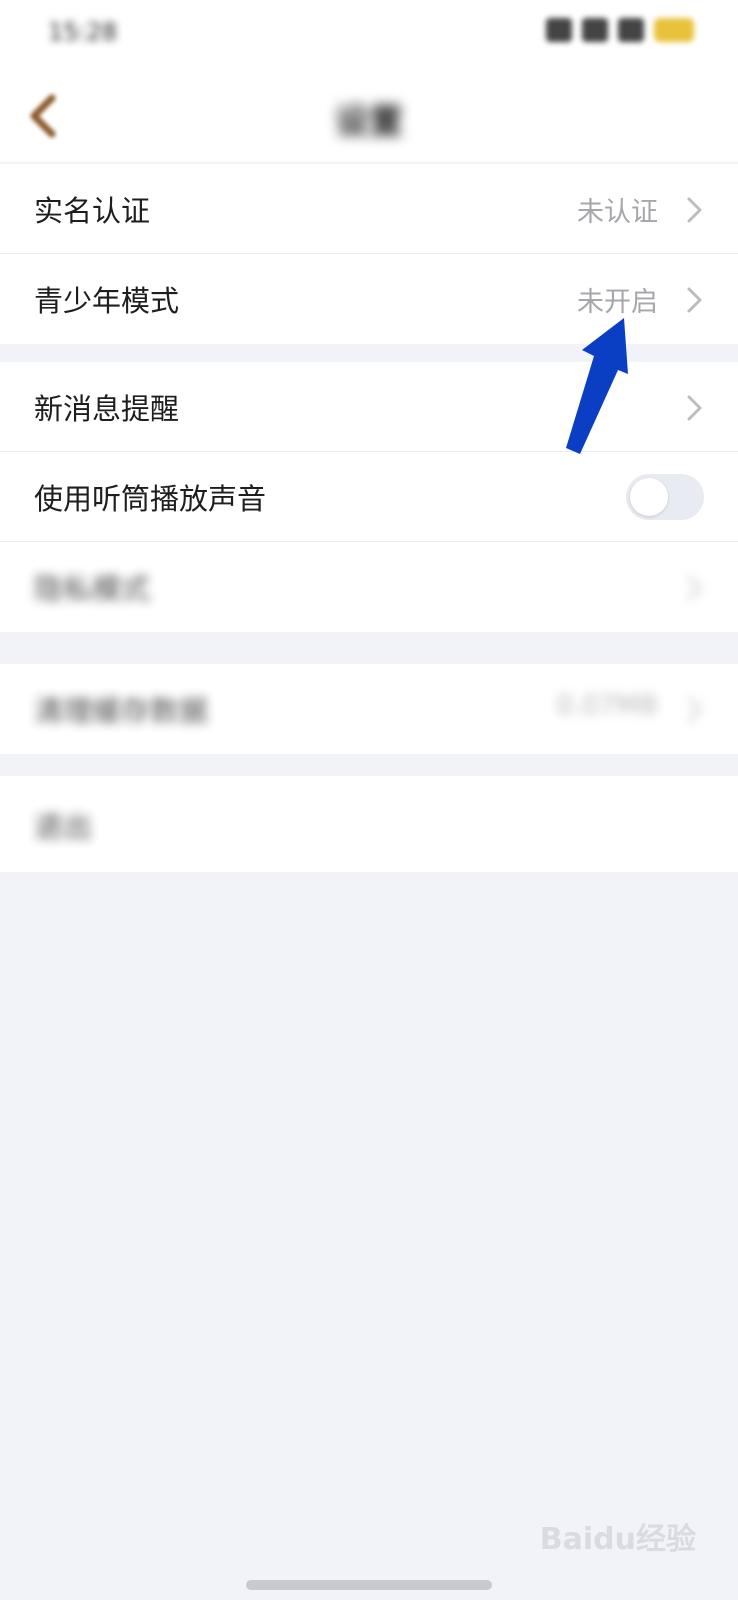 The width and height of the screenshot is (738, 1600). What do you see at coordinates (674, 30) in the screenshot?
I see `battery-icon` at bounding box center [674, 30].